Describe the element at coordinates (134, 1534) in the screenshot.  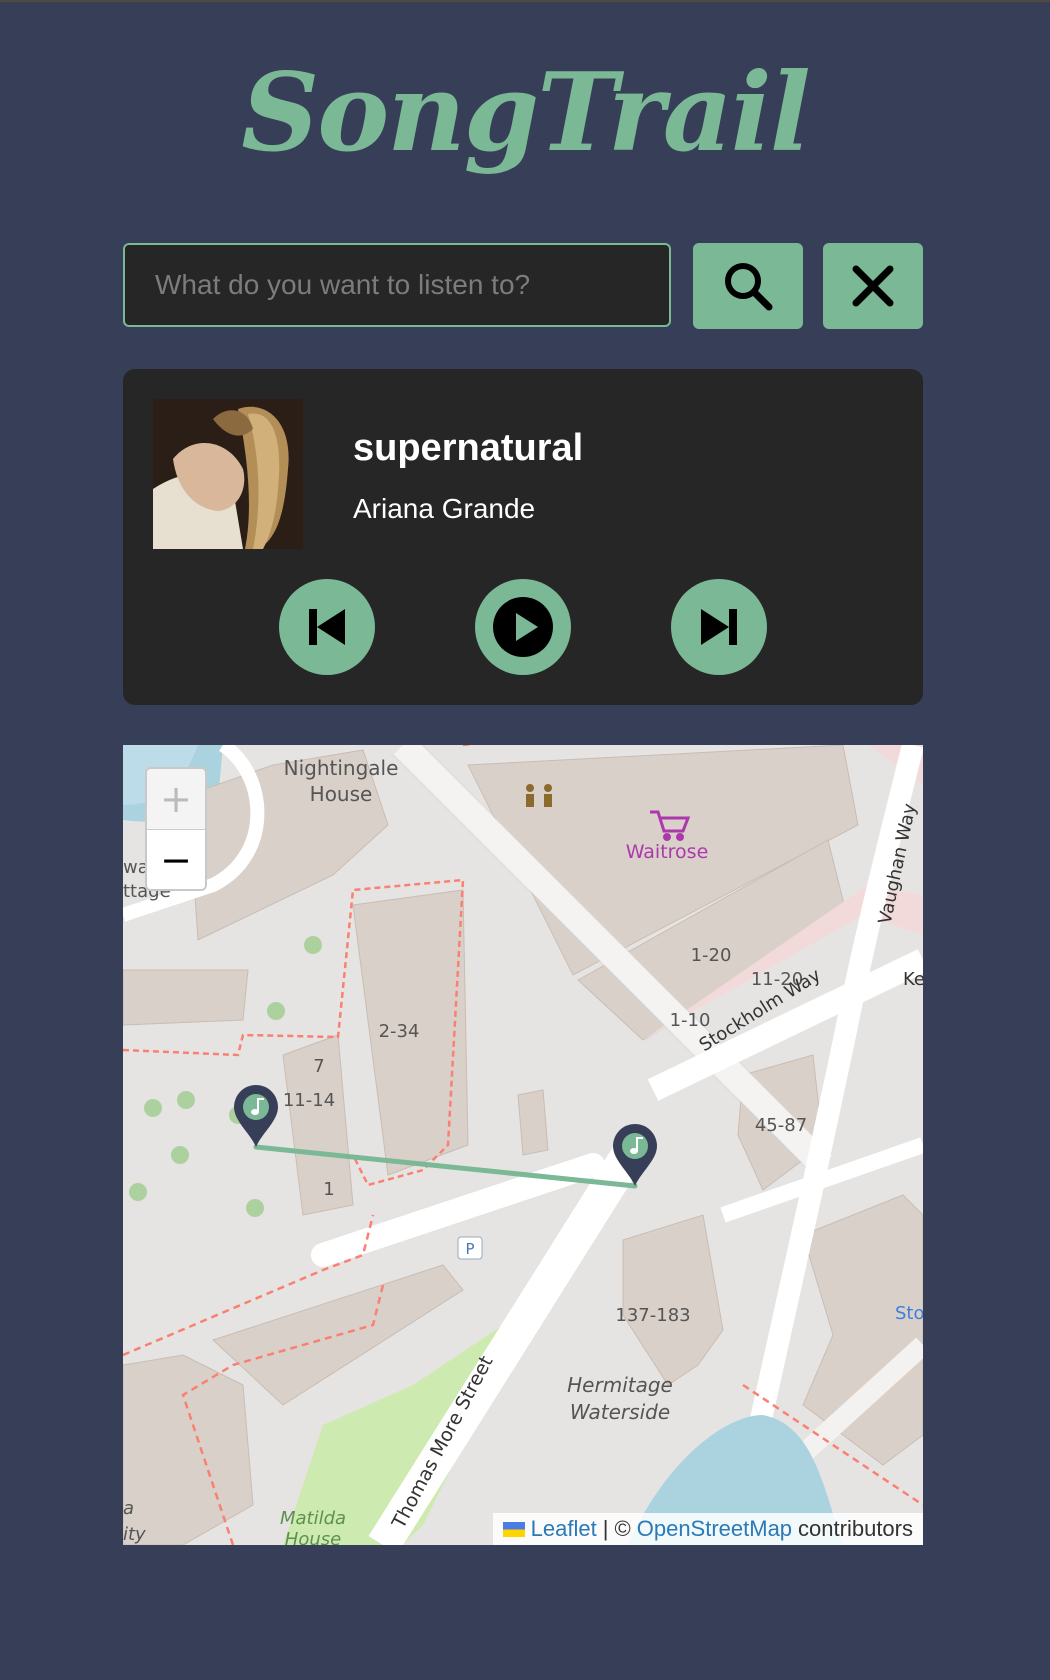
I see `map-label: ity` at that location.